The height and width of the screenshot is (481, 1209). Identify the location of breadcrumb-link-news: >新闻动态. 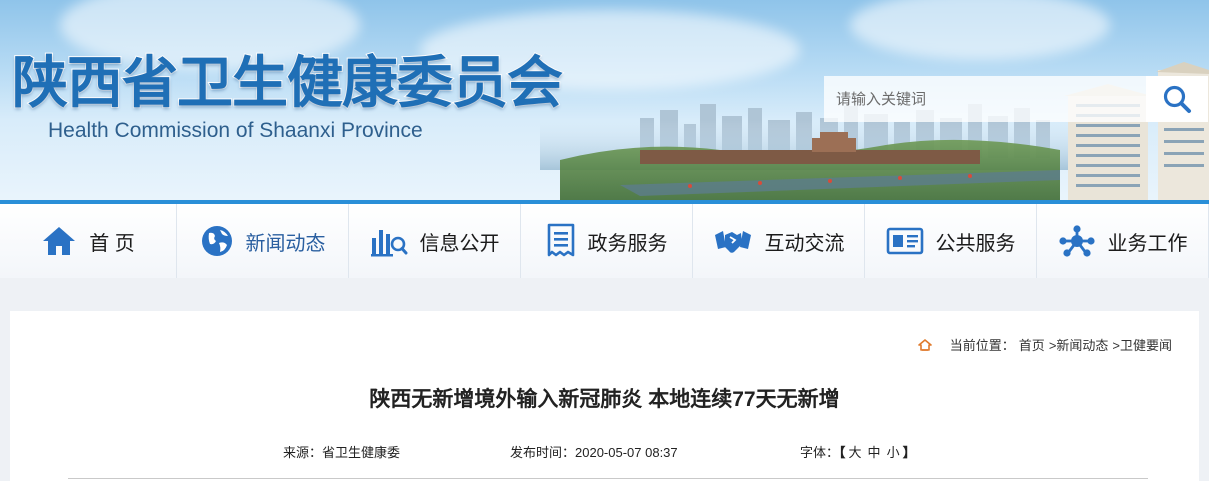
(1079, 344).